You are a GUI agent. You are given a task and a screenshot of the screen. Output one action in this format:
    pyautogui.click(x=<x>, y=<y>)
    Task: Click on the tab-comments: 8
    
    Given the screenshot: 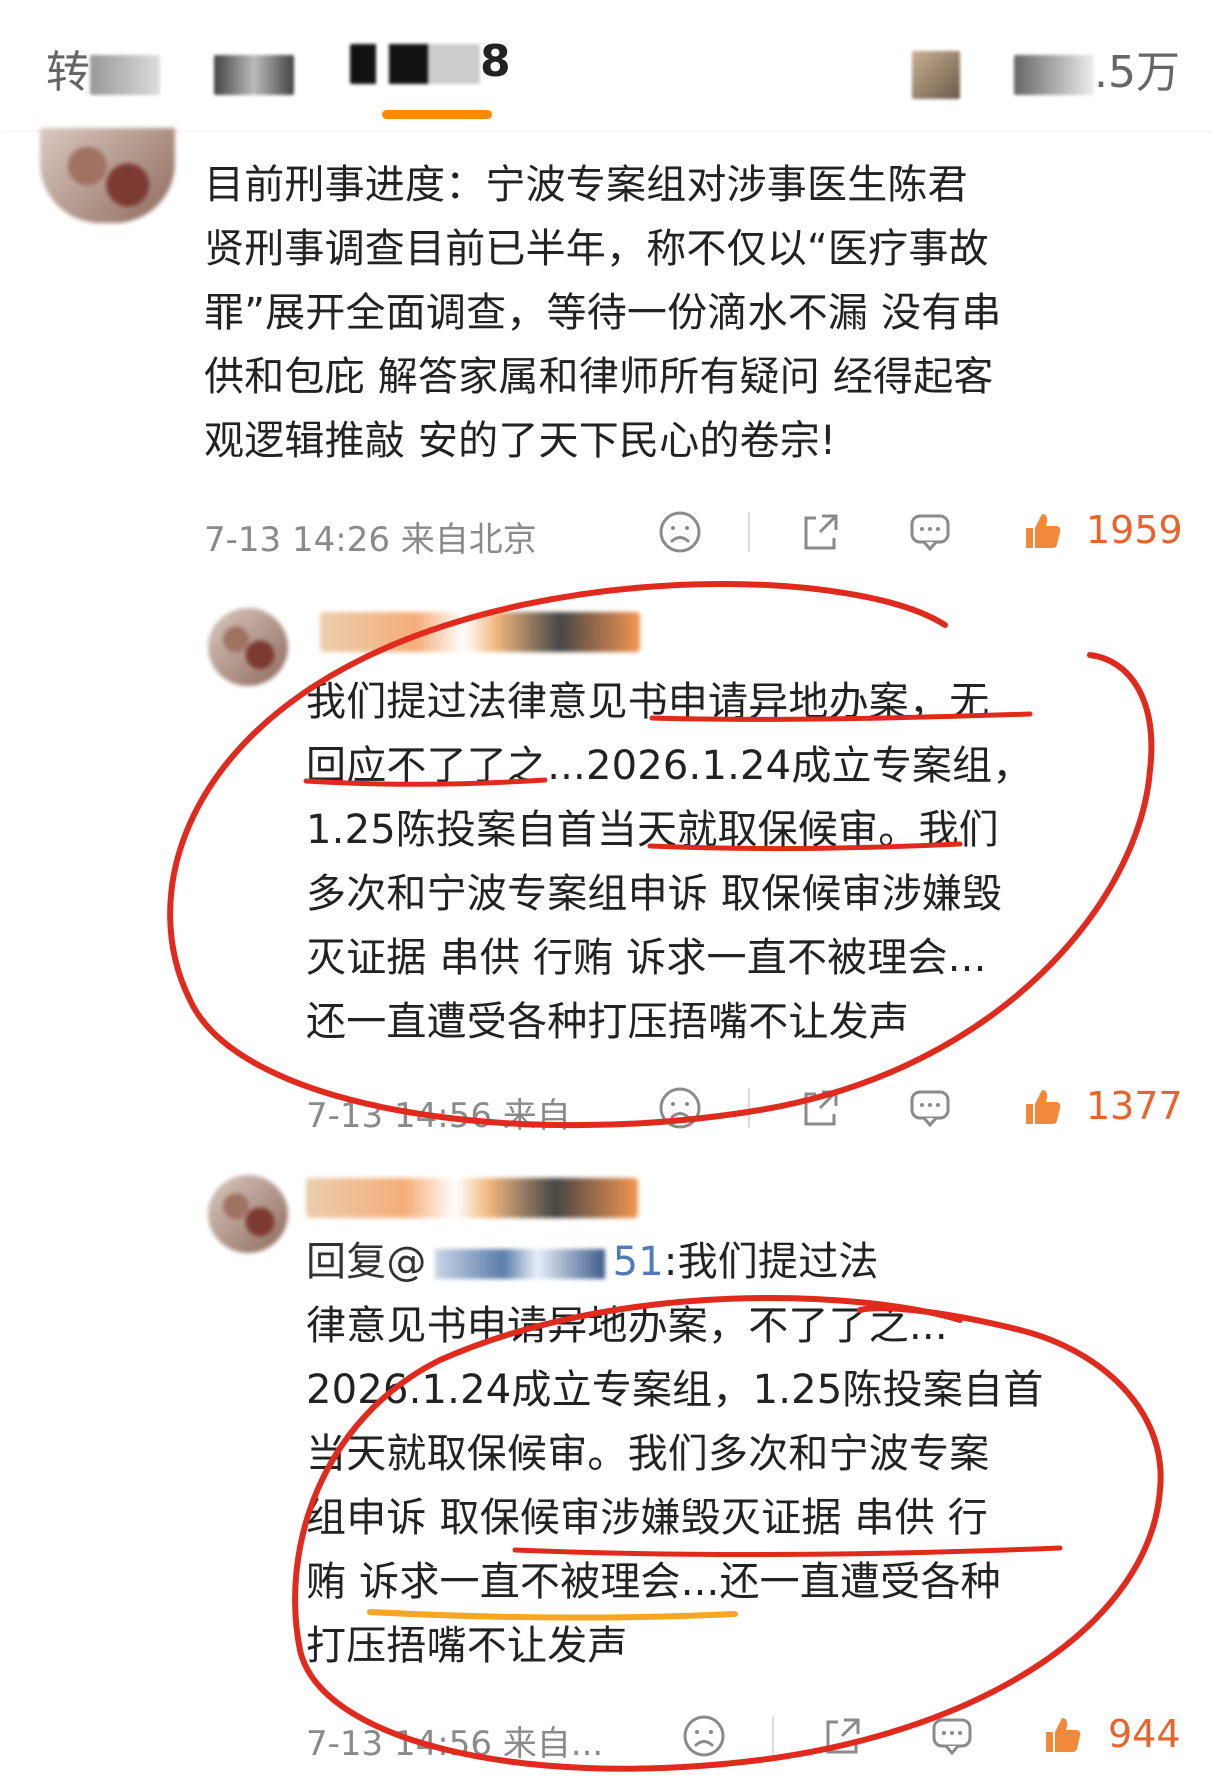 What is the action you would take?
    pyautogui.click(x=430, y=61)
    